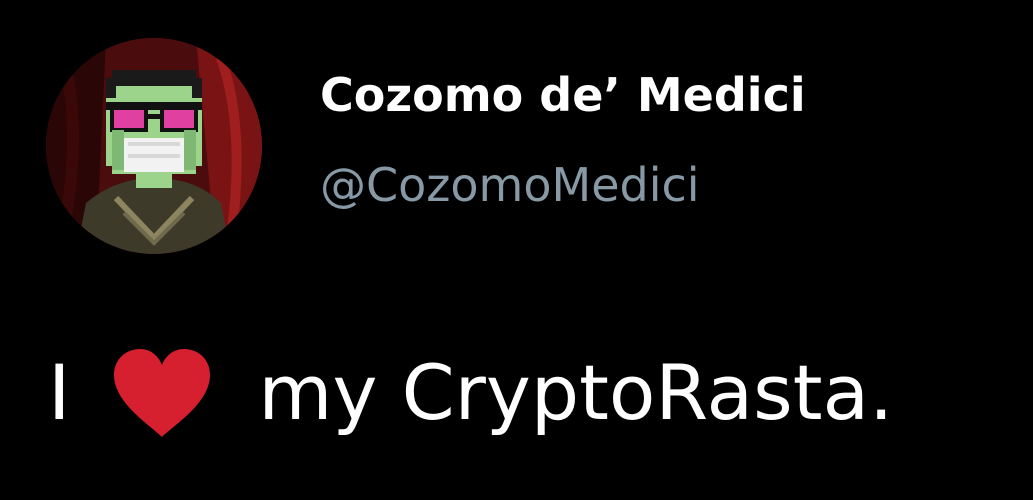 This screenshot has width=1033, height=500. Describe the element at coordinates (563, 95) in the screenshot. I see `display-name: Cozomo de’ Medici` at that location.